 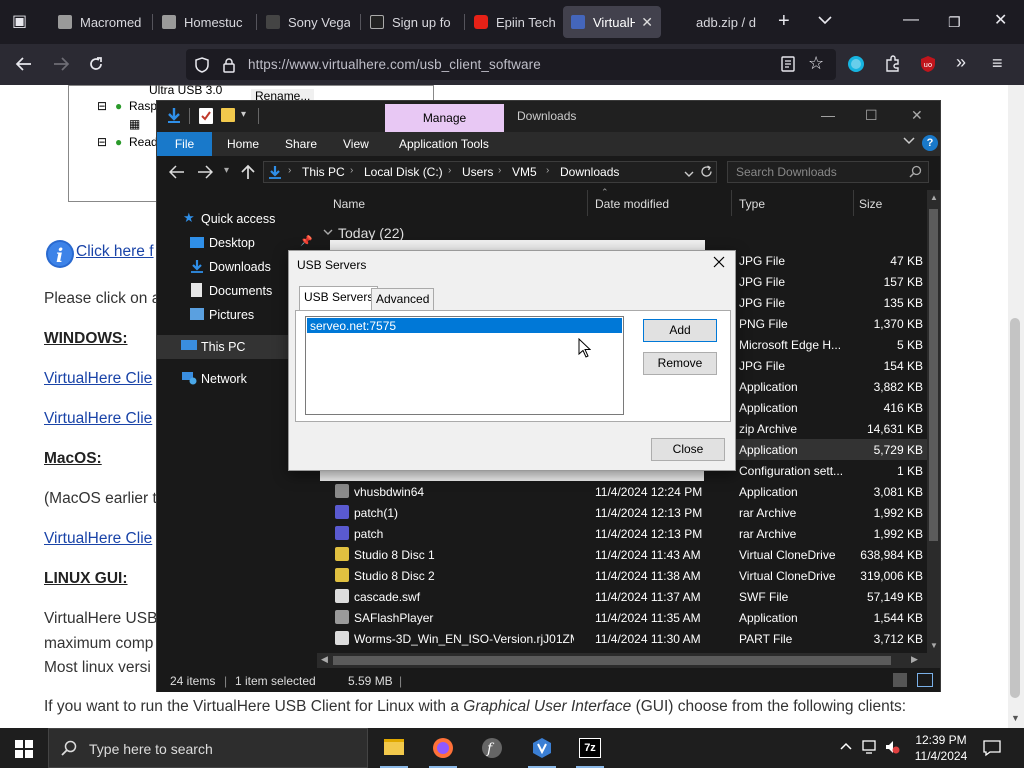 I want to click on new-tab-icon: +, so click(x=784, y=21).